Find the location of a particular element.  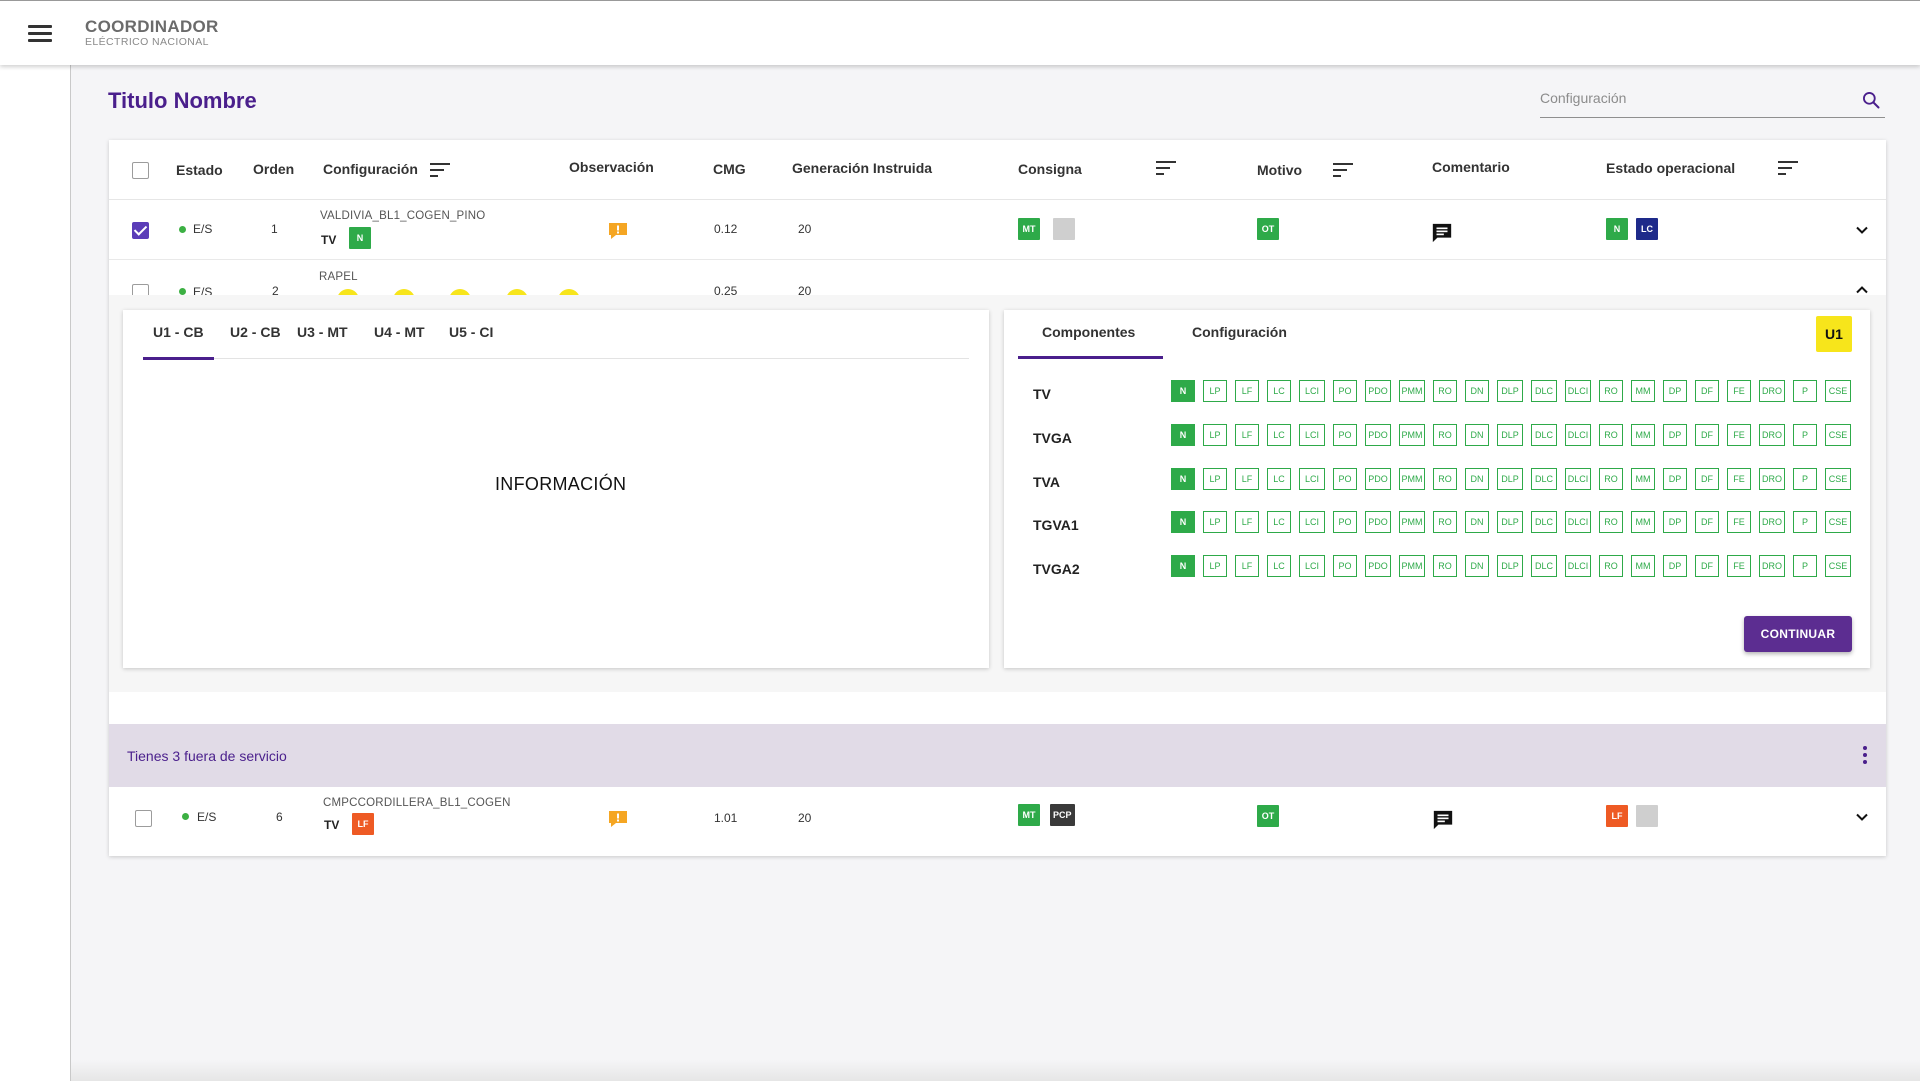

sort-estado-operacional-icon is located at coordinates (1788, 169).